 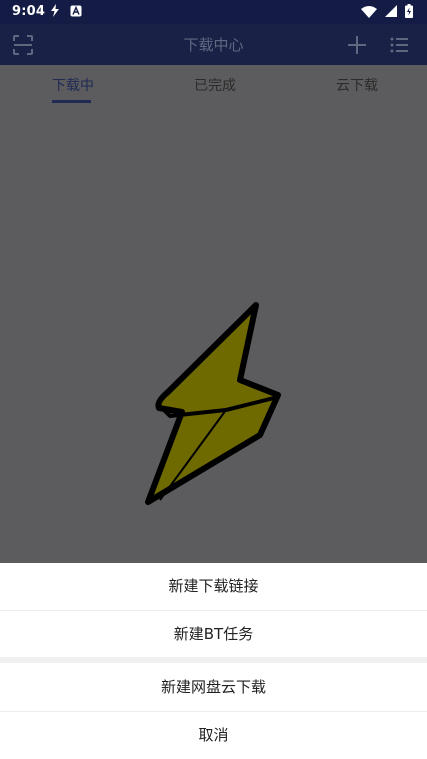 I want to click on battery-icon, so click(x=409, y=13).